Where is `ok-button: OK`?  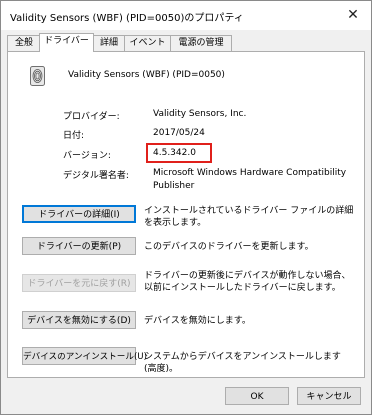 ok-button: OK is located at coordinates (257, 396).